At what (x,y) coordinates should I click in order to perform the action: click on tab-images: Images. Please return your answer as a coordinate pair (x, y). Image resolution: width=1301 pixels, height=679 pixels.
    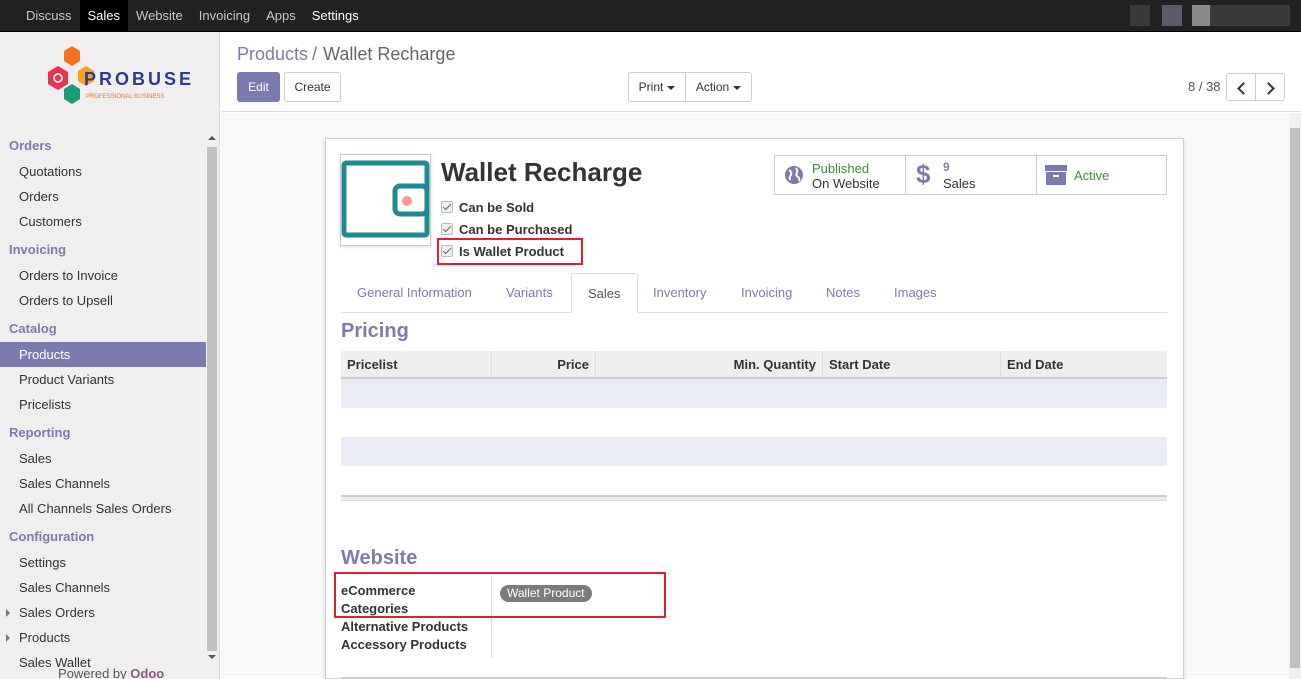
    Looking at the image, I should click on (915, 293).